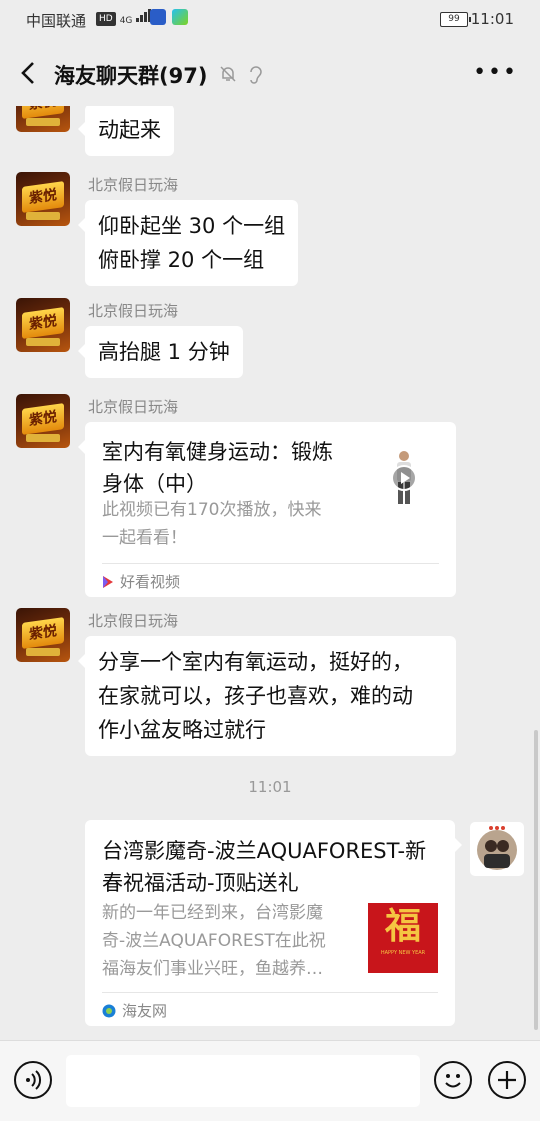 The width and height of the screenshot is (540, 1121). What do you see at coordinates (492, 19) in the screenshot?
I see `status-time: 11:01` at bounding box center [492, 19].